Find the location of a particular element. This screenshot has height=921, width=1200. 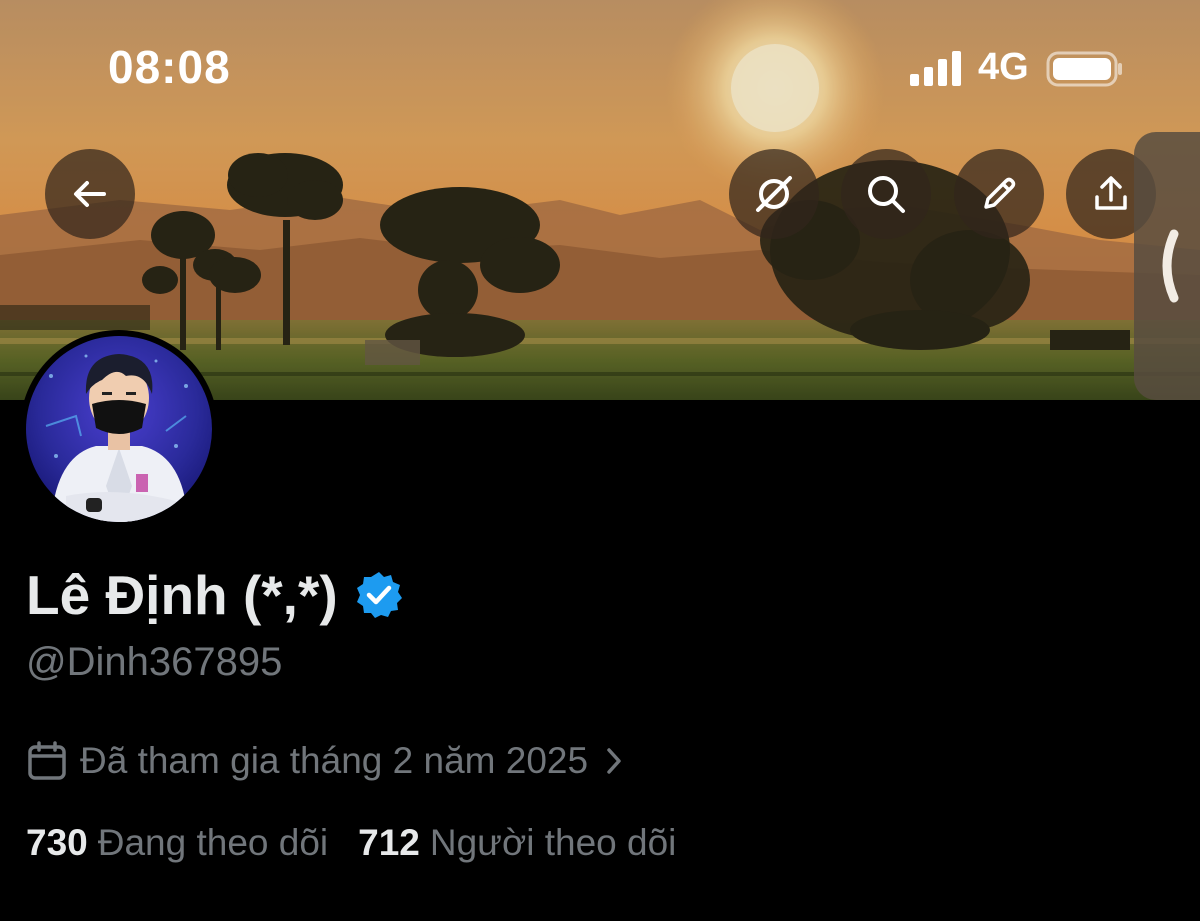

avatar is located at coordinates (119, 429).